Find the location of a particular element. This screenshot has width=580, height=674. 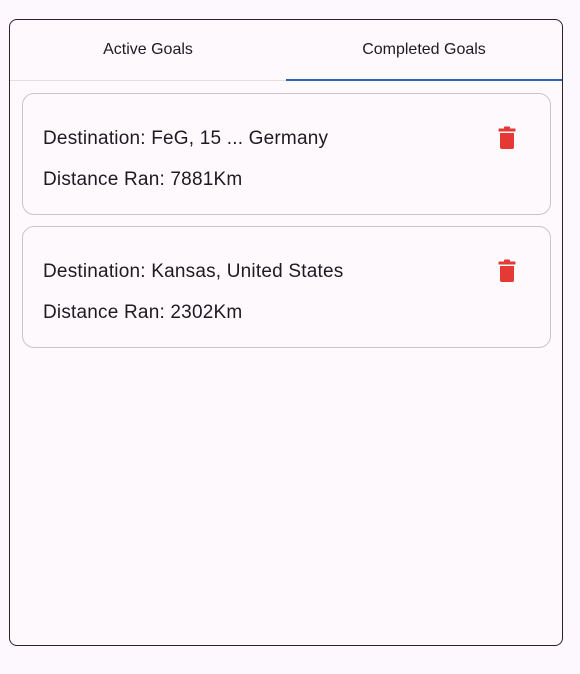

tab-active-goals: Active Goals is located at coordinates (148, 50).